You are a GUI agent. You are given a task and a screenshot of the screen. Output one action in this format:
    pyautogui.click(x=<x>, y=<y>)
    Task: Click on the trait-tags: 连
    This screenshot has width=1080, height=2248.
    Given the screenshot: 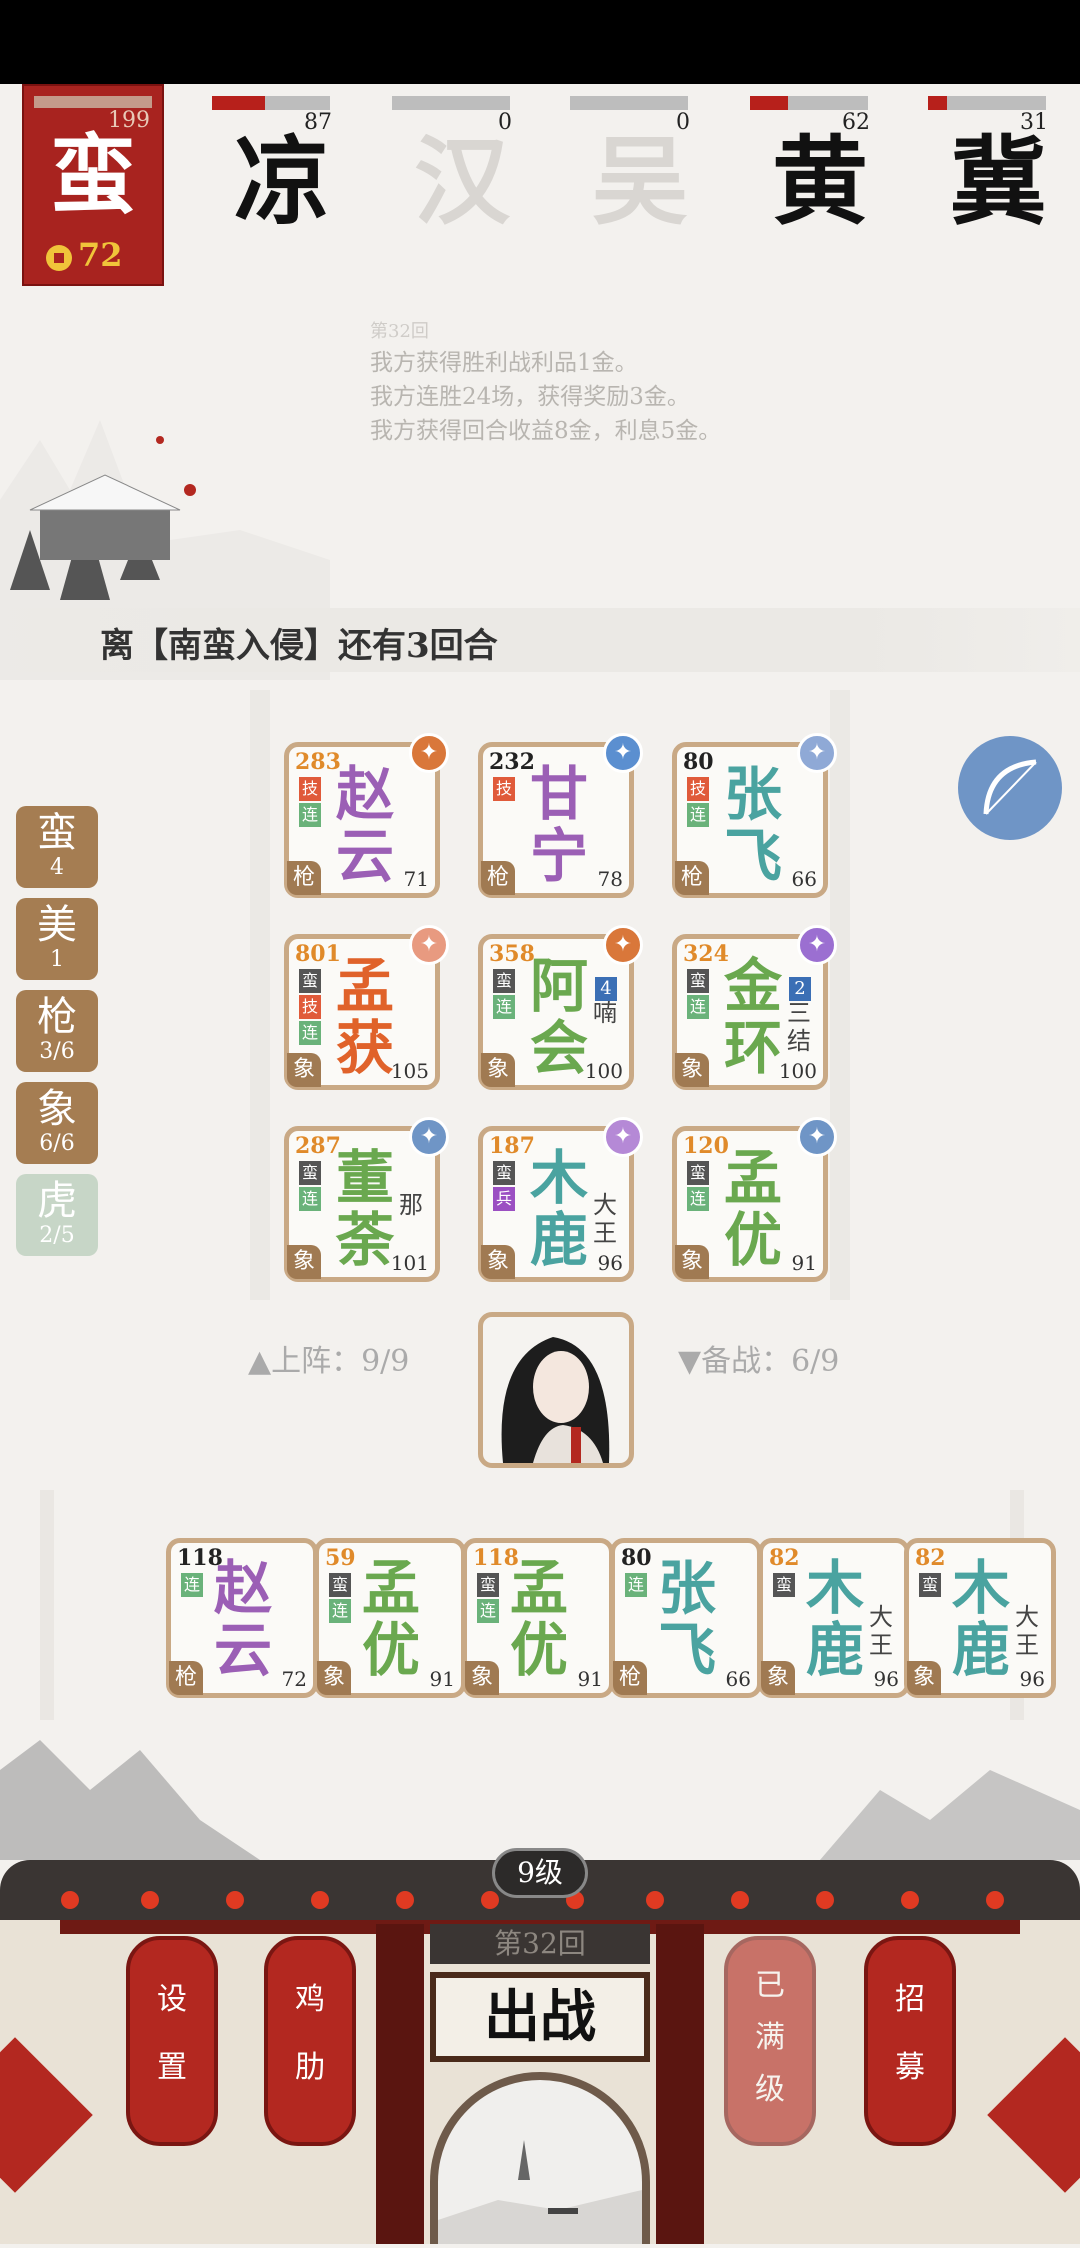 What is the action you would take?
    pyautogui.click(x=637, y=1586)
    